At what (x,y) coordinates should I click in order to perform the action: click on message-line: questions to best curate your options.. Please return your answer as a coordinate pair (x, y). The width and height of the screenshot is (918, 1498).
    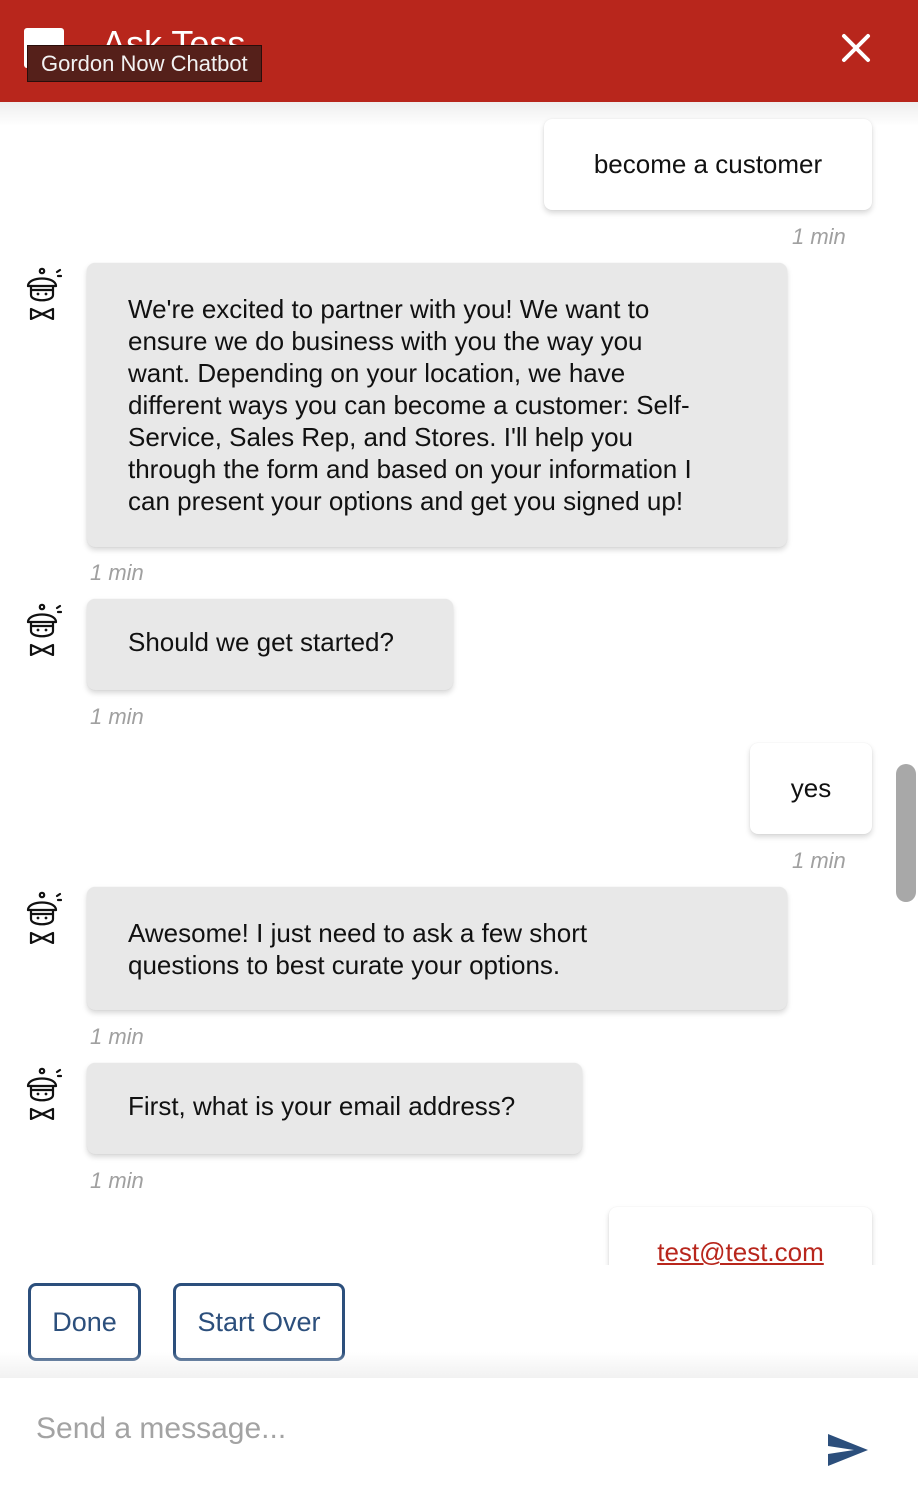
    Looking at the image, I should click on (344, 965).